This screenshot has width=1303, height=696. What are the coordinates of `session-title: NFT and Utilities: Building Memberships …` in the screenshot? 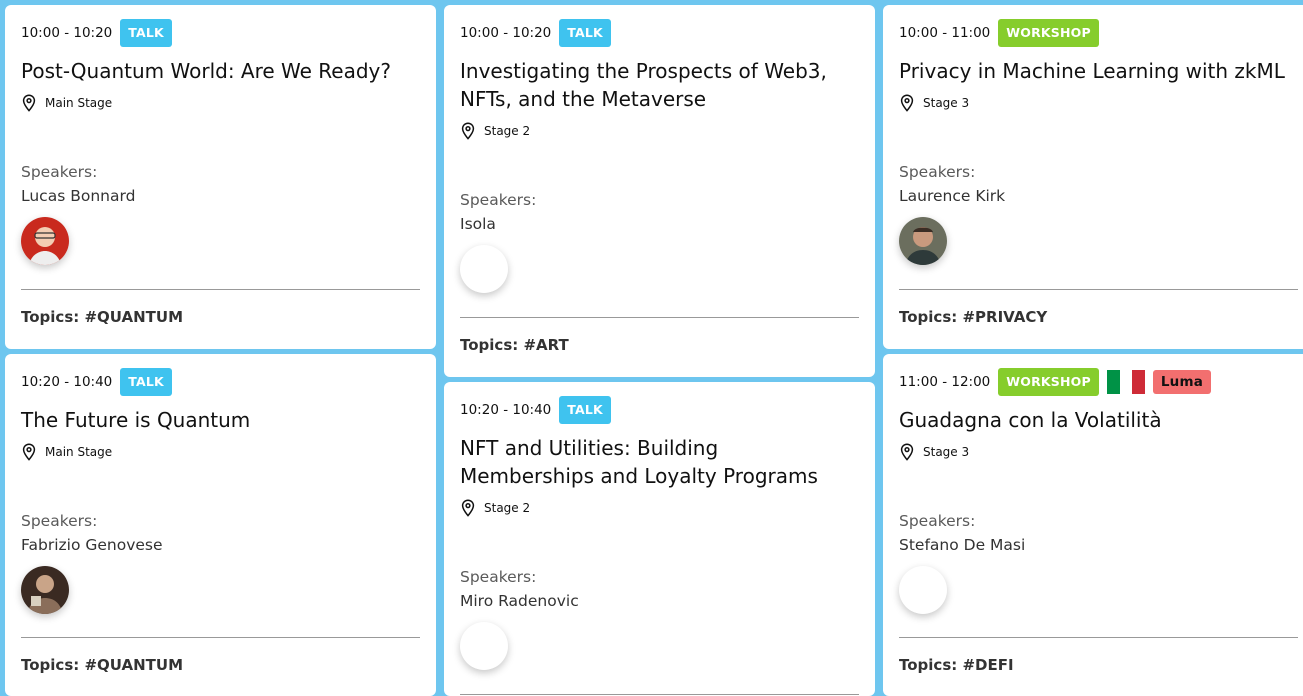 It's located at (657, 462).